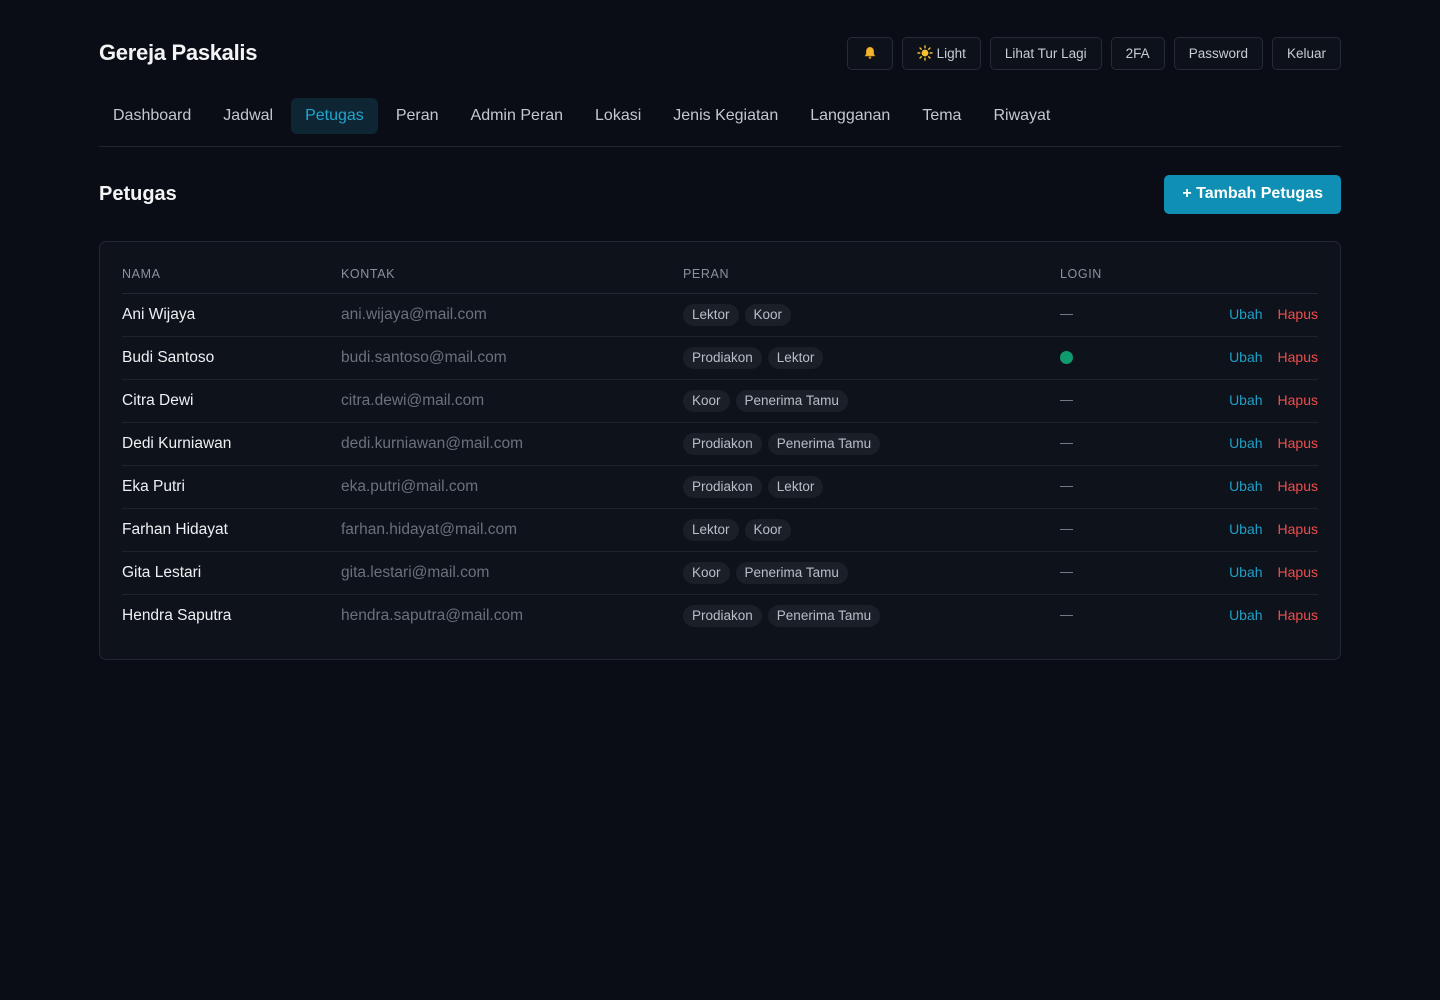  Describe the element at coordinates (618, 116) in the screenshot. I see `tab-lokasi: Lokasi` at that location.